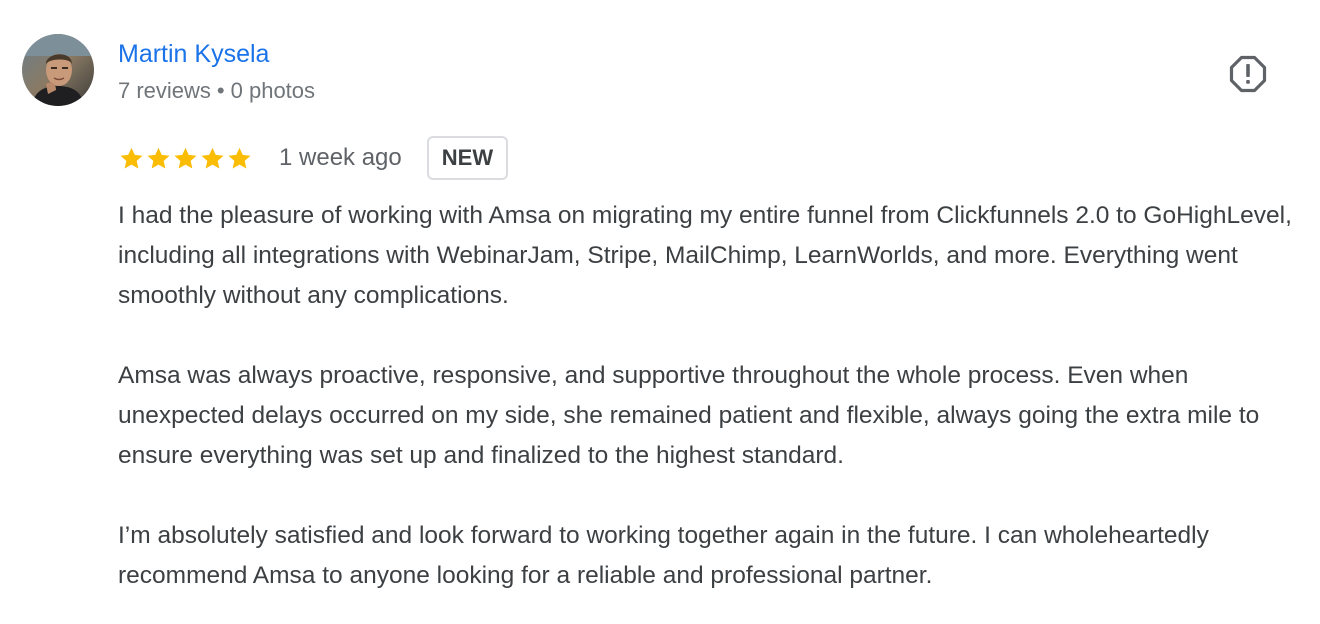 The width and height of the screenshot is (1320, 624). I want to click on photos-count: 0 photos, so click(273, 90).